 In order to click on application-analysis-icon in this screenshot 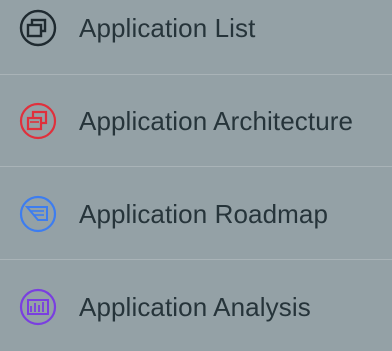, I will do `click(38, 307)`.